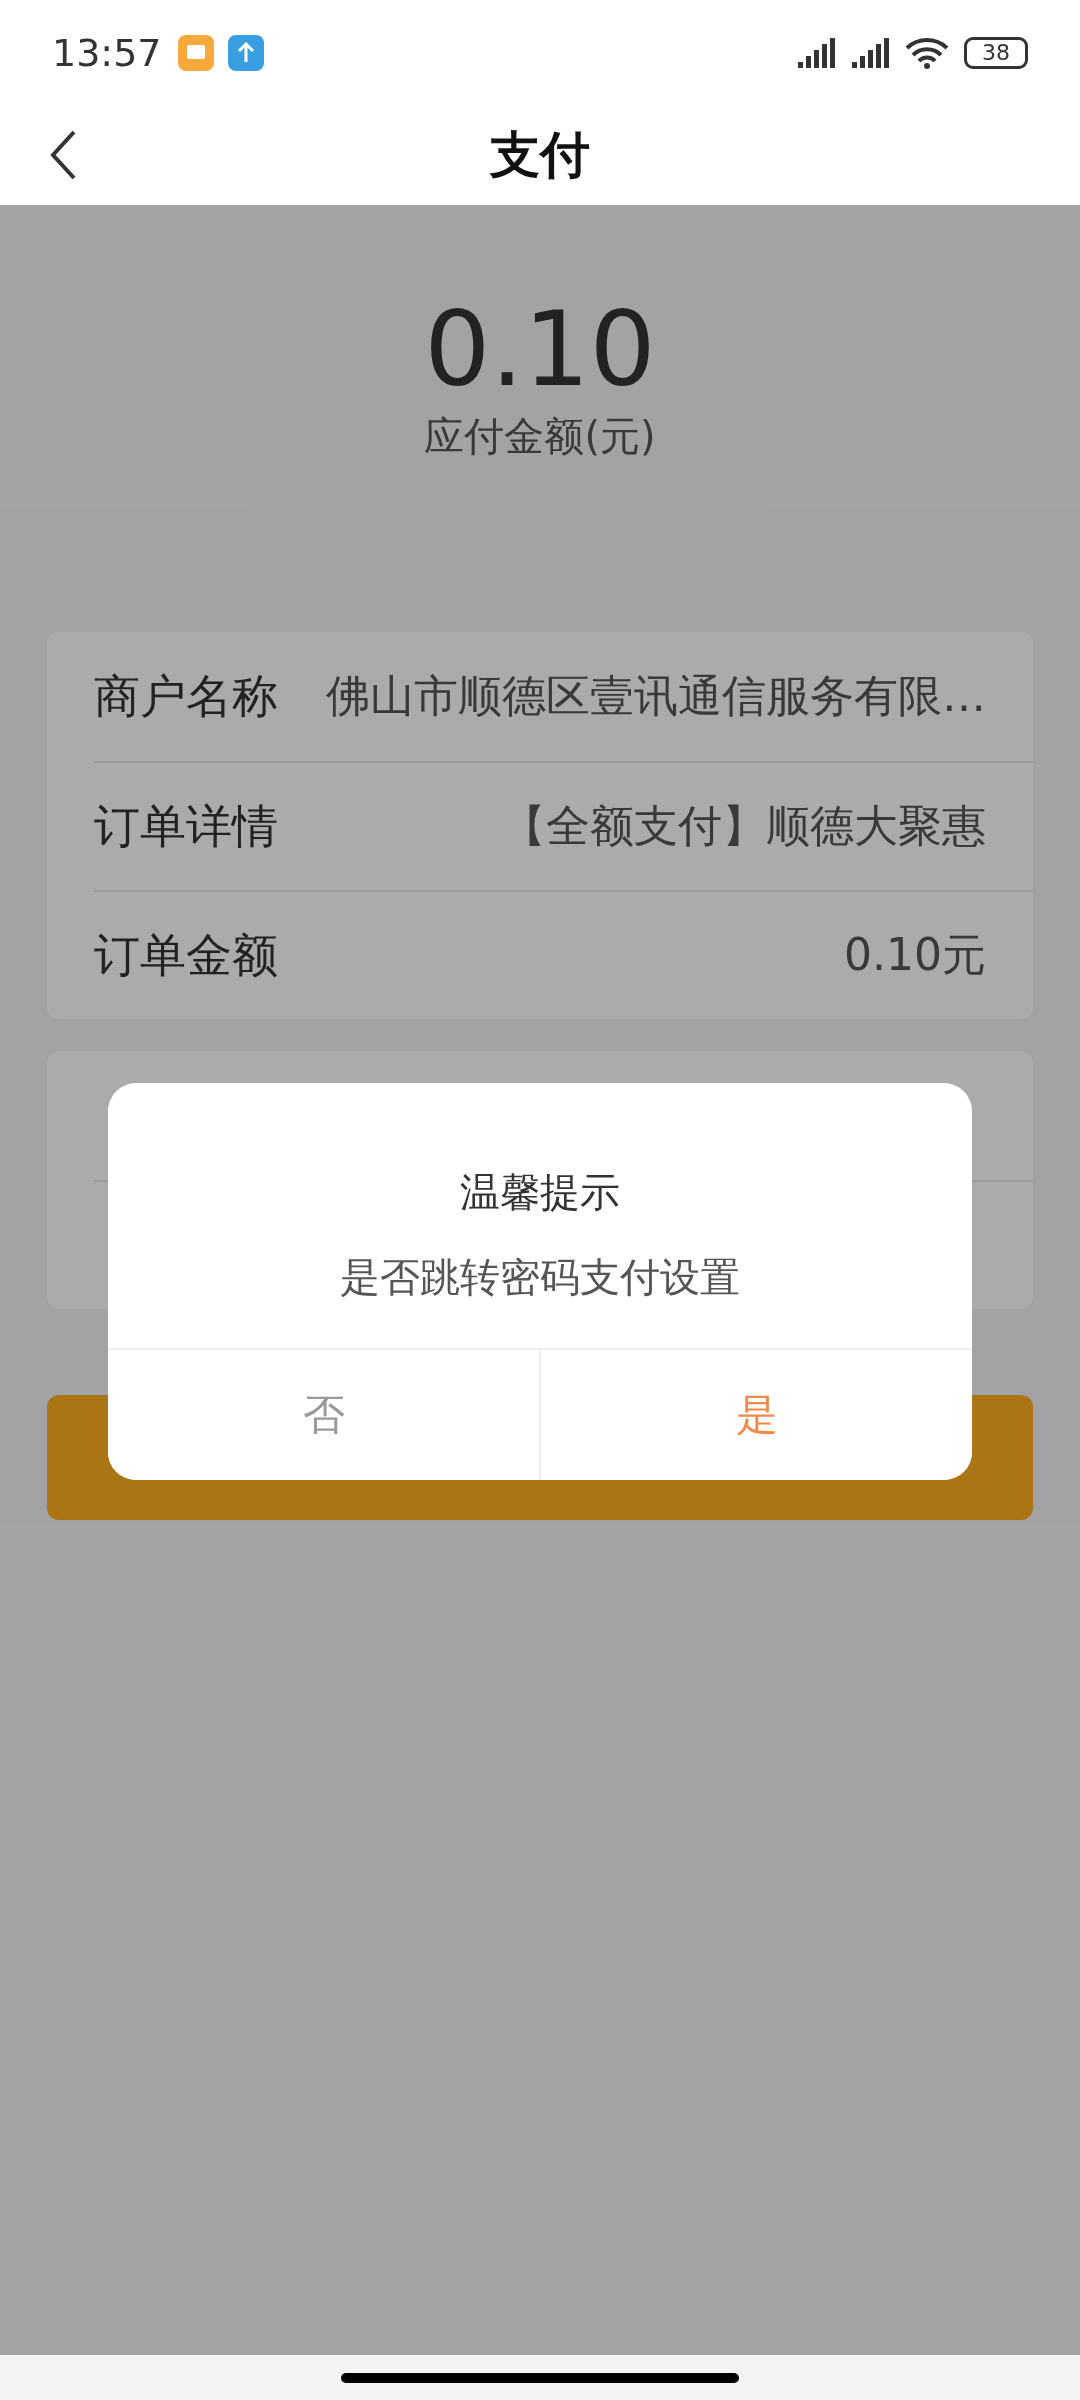 The height and width of the screenshot is (2400, 1080). I want to click on notification-icon, so click(195, 52).